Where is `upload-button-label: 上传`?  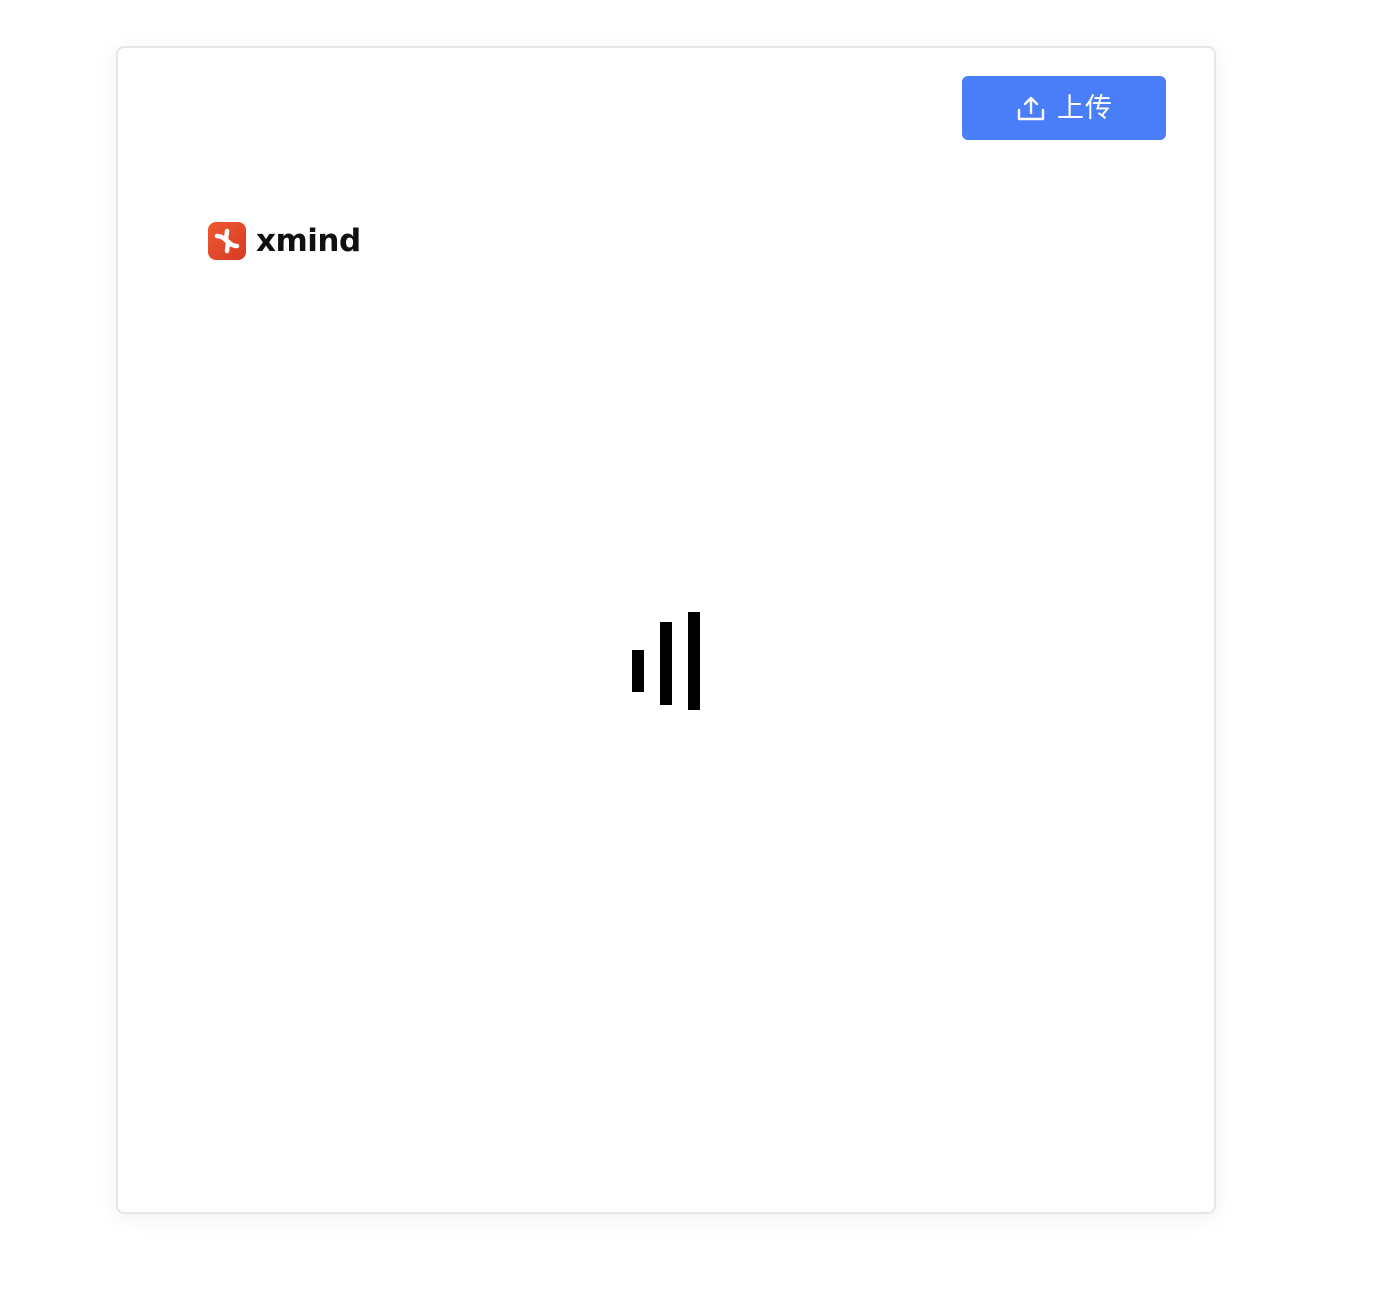 upload-button-label: 上传 is located at coordinates (1085, 108).